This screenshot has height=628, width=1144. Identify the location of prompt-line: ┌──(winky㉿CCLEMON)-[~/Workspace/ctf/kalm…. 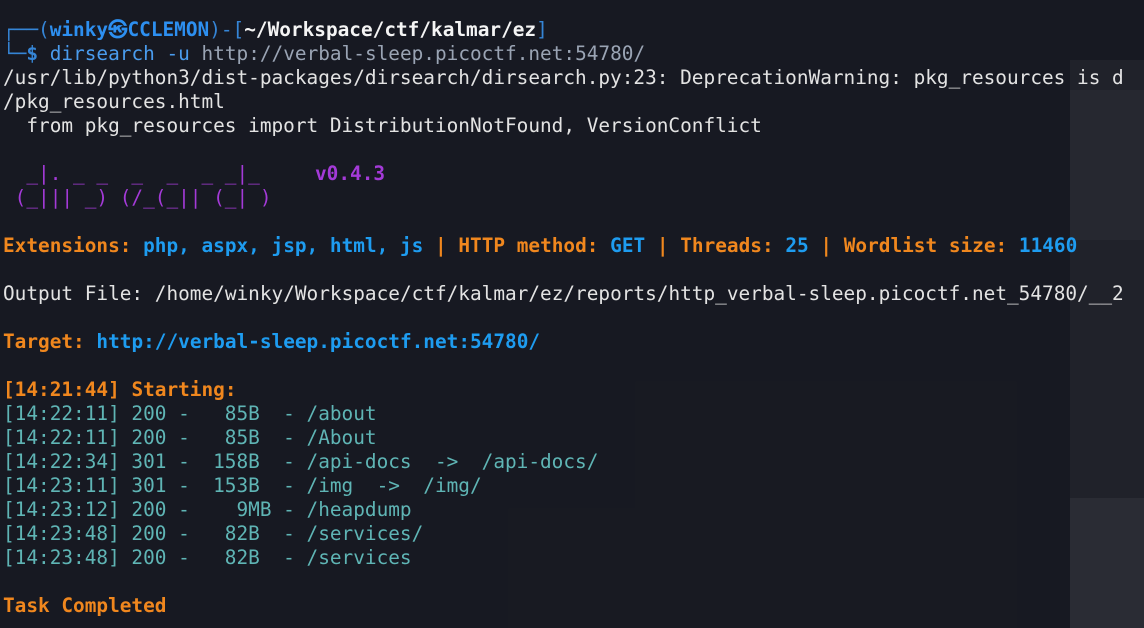
(275, 29).